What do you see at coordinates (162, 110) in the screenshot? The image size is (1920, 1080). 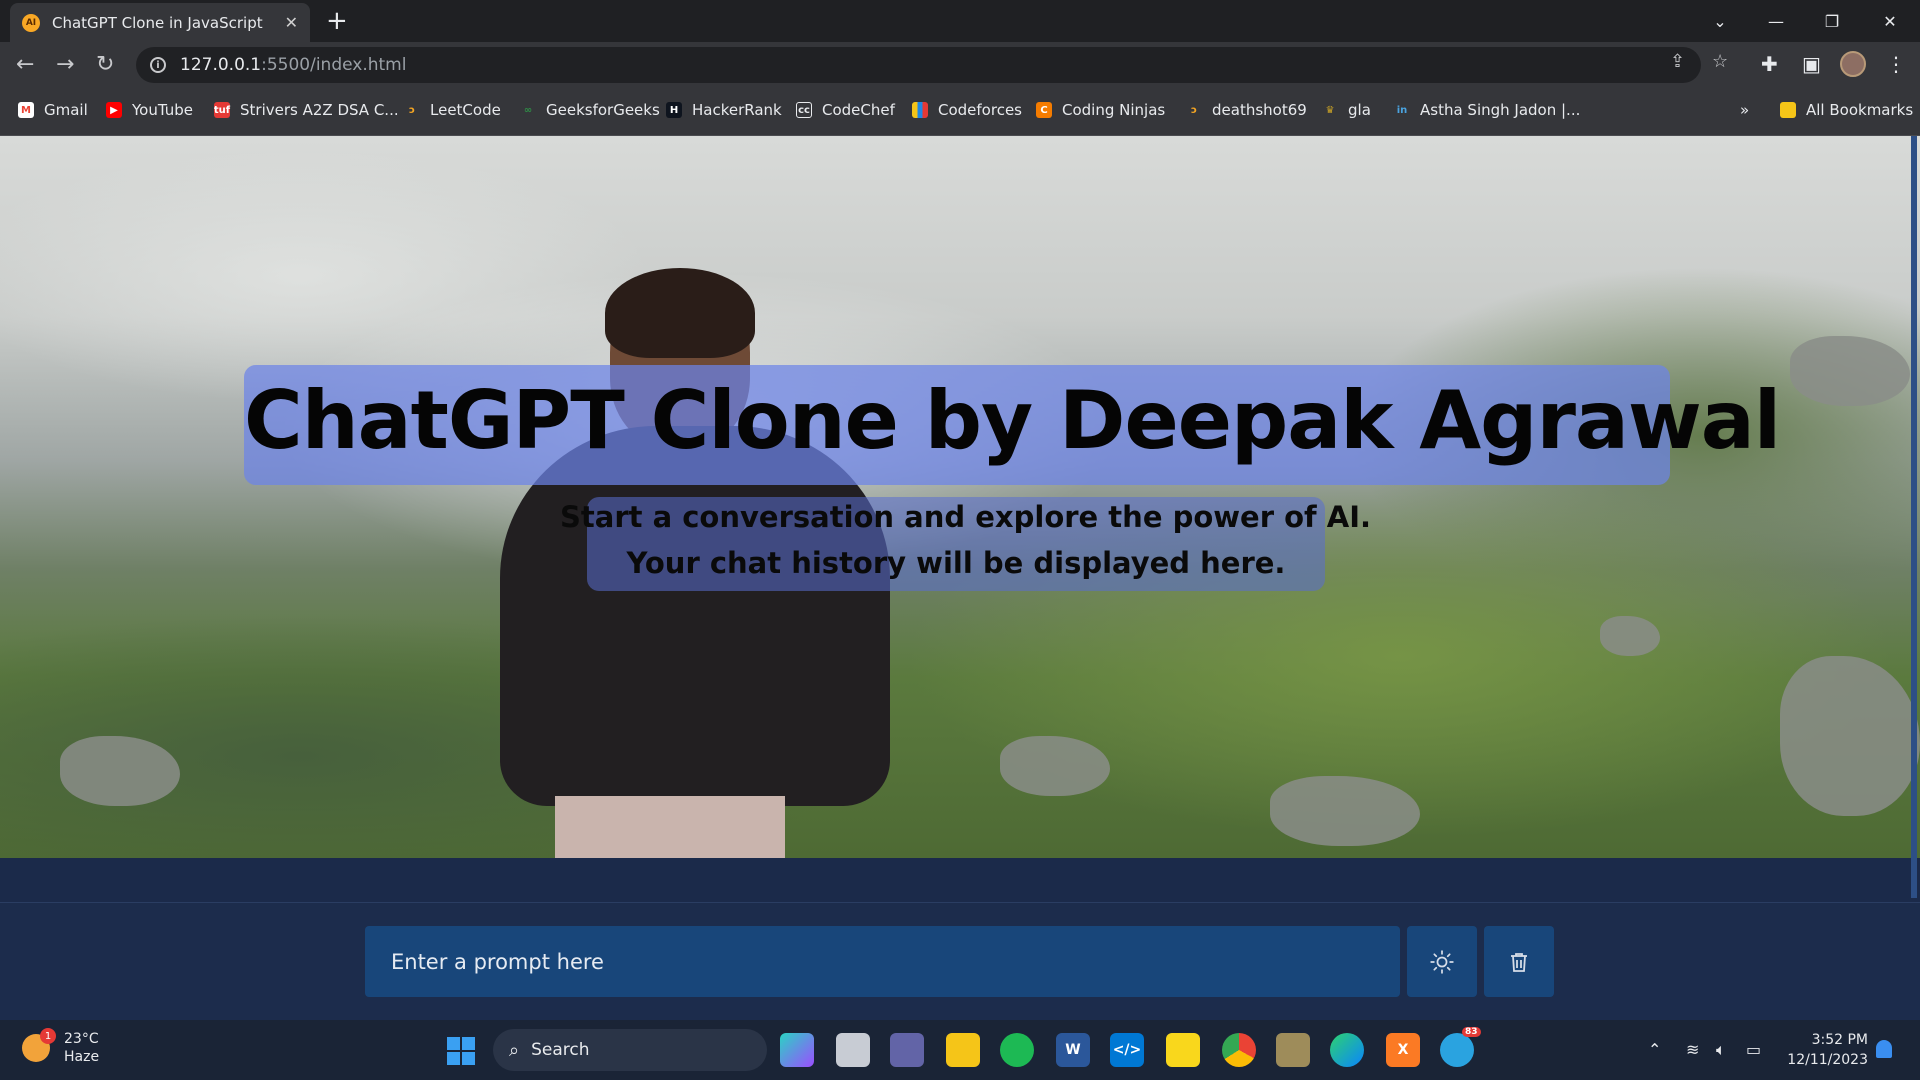 I see `bookmark-label: YouTube` at bounding box center [162, 110].